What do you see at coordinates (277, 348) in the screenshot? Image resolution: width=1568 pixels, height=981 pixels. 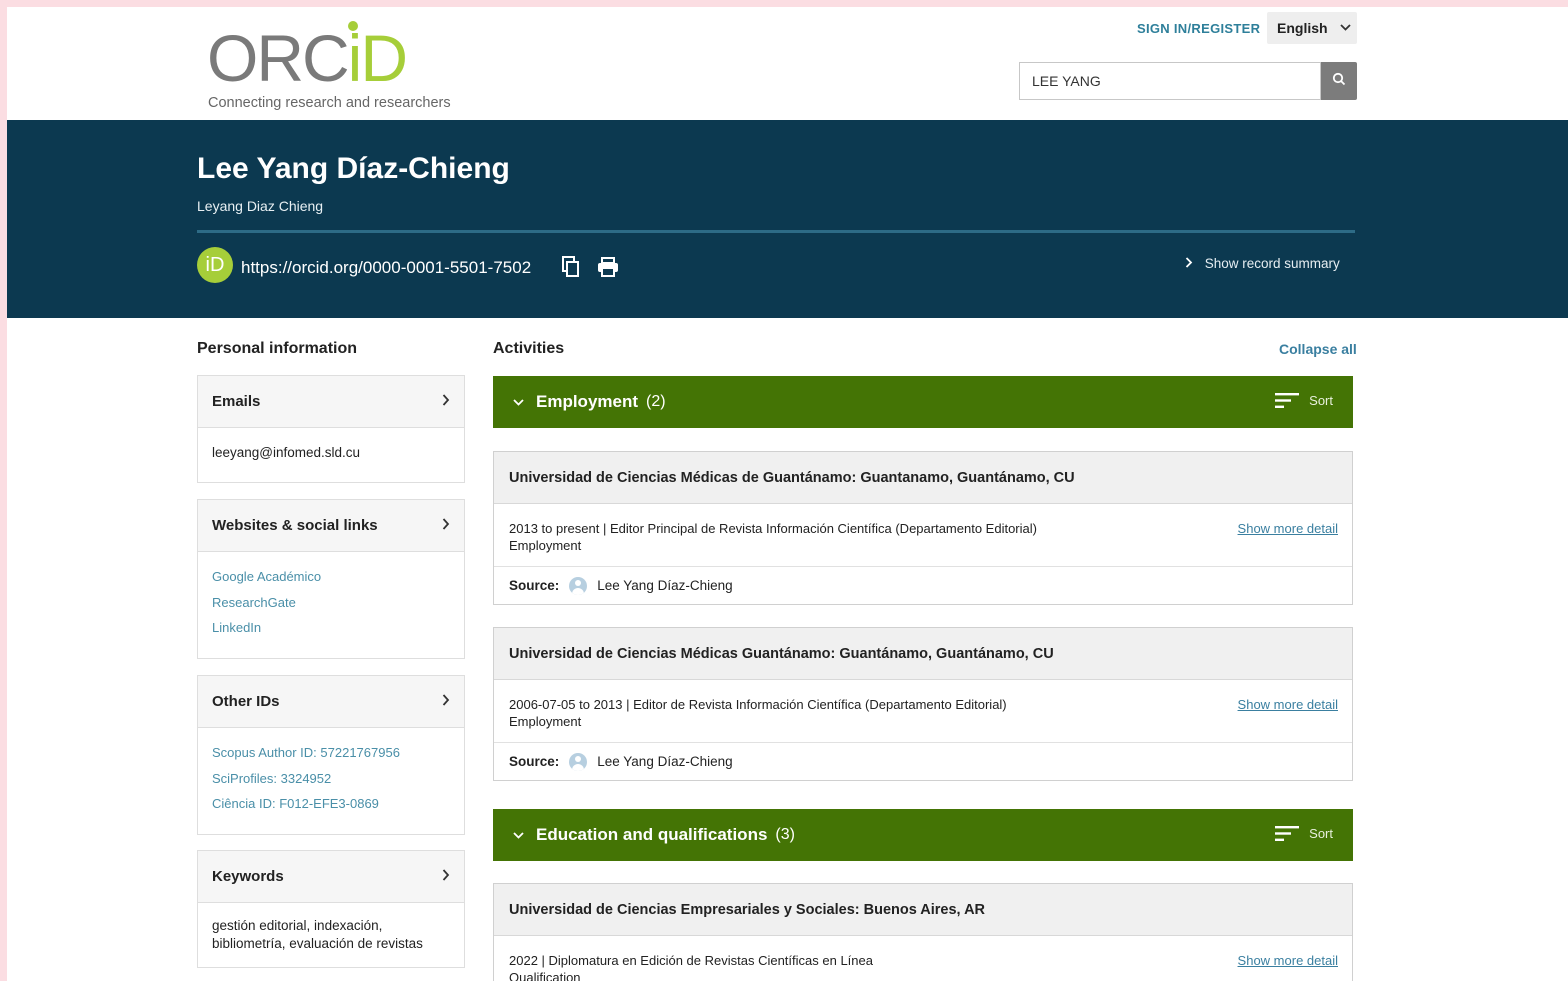 I see `personal-info-heading: Personal information` at bounding box center [277, 348].